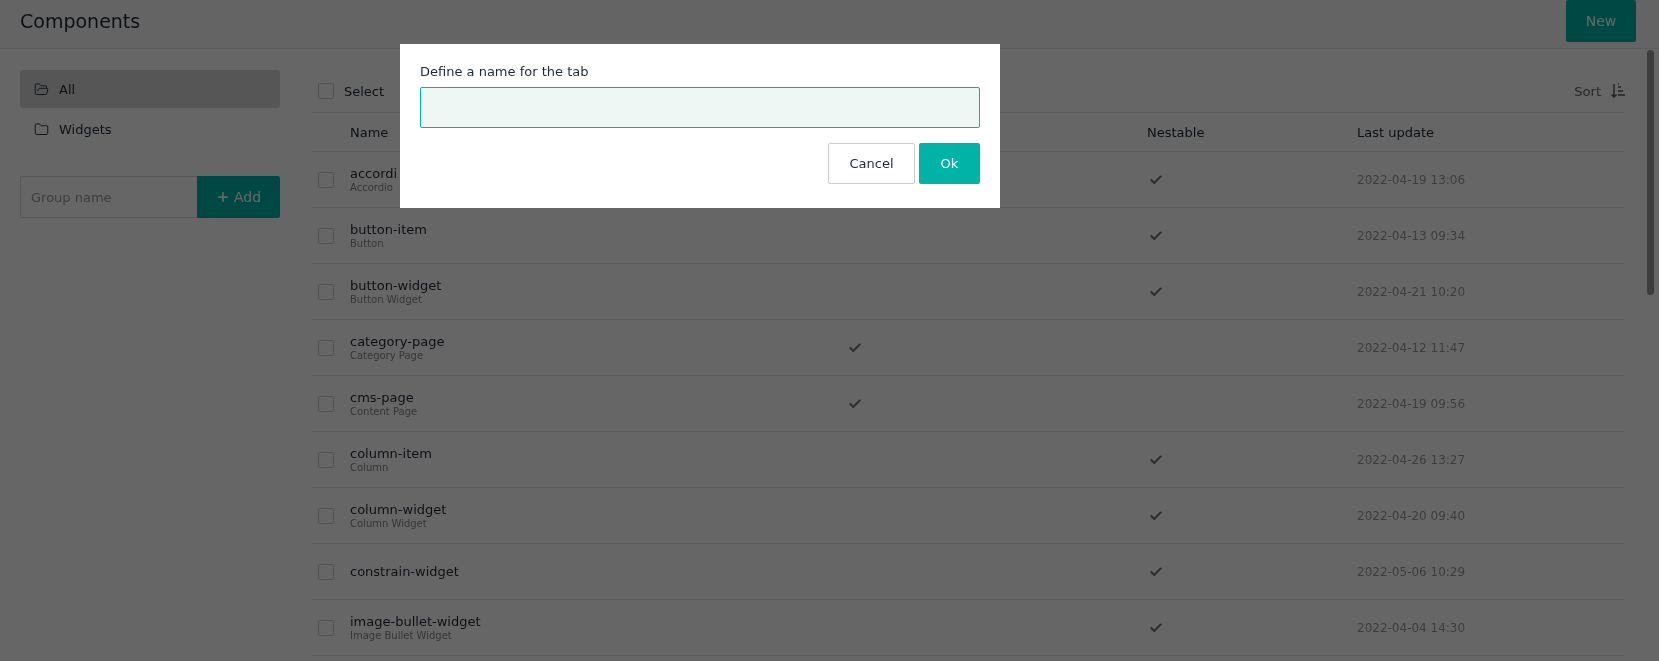 The height and width of the screenshot is (661, 1659). What do you see at coordinates (398, 341) in the screenshot?
I see `component-name: category-page` at bounding box center [398, 341].